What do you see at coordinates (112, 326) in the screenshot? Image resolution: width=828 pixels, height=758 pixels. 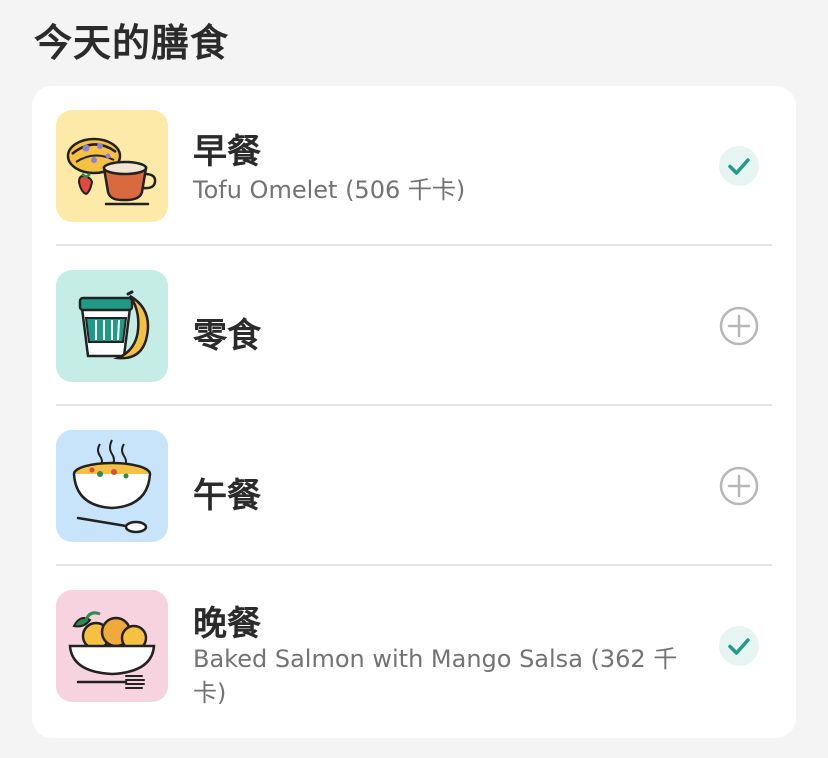 I see `snack-cup-banana-icon` at bounding box center [112, 326].